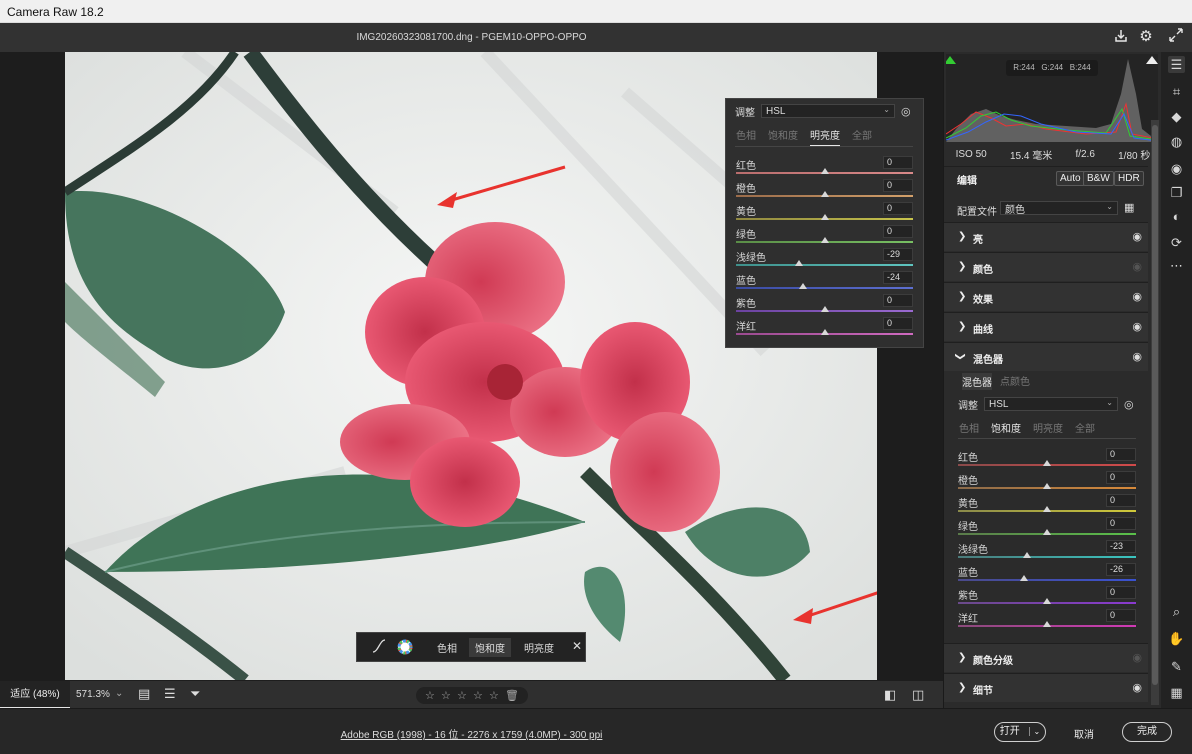 This screenshot has height=754, width=1192. What do you see at coordinates (1129, 178) in the screenshot?
I see `hdr-button: HDR` at bounding box center [1129, 178].